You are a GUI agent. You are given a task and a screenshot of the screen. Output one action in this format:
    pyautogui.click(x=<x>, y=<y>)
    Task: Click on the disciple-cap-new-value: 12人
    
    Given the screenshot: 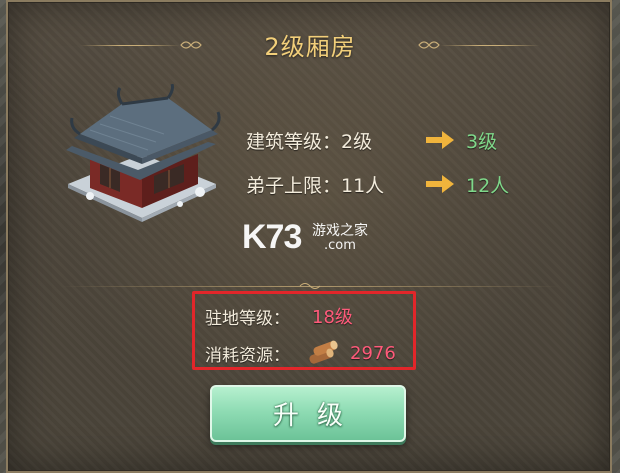 What is the action you would take?
    pyautogui.click(x=488, y=185)
    